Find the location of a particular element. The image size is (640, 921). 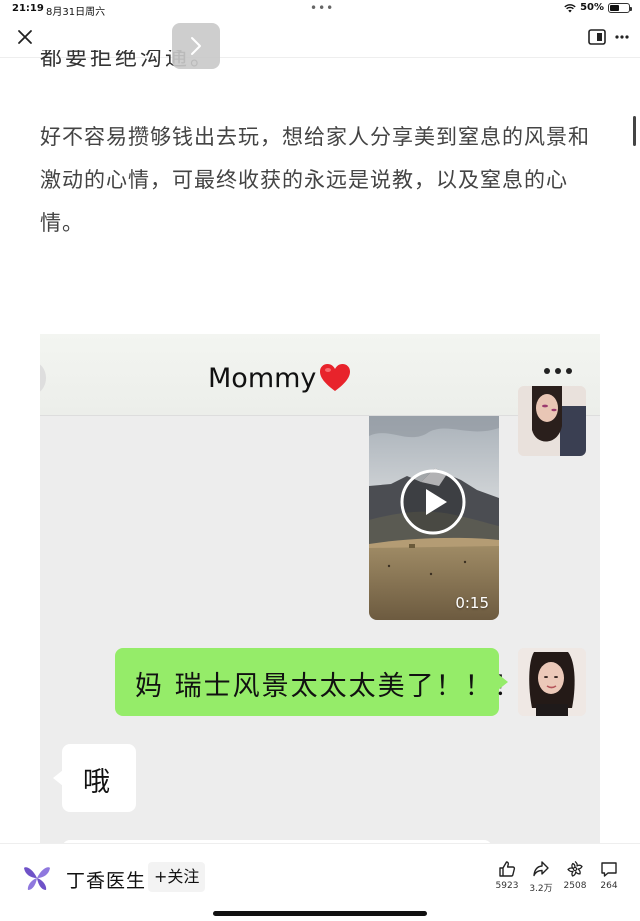

comment-button: 264 is located at coordinates (609, 875).